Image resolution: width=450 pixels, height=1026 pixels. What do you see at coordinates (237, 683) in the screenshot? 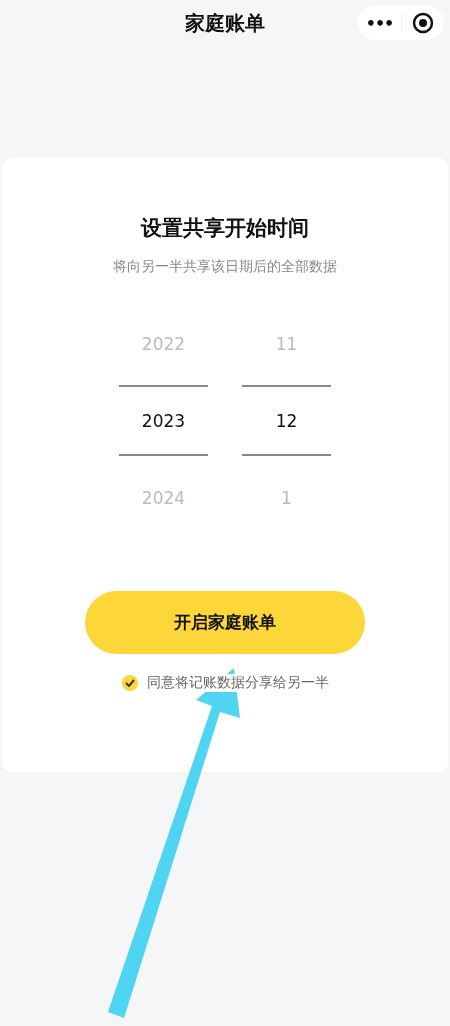
I see `agreement-text: 同意将记账数据分享给另一半` at bounding box center [237, 683].